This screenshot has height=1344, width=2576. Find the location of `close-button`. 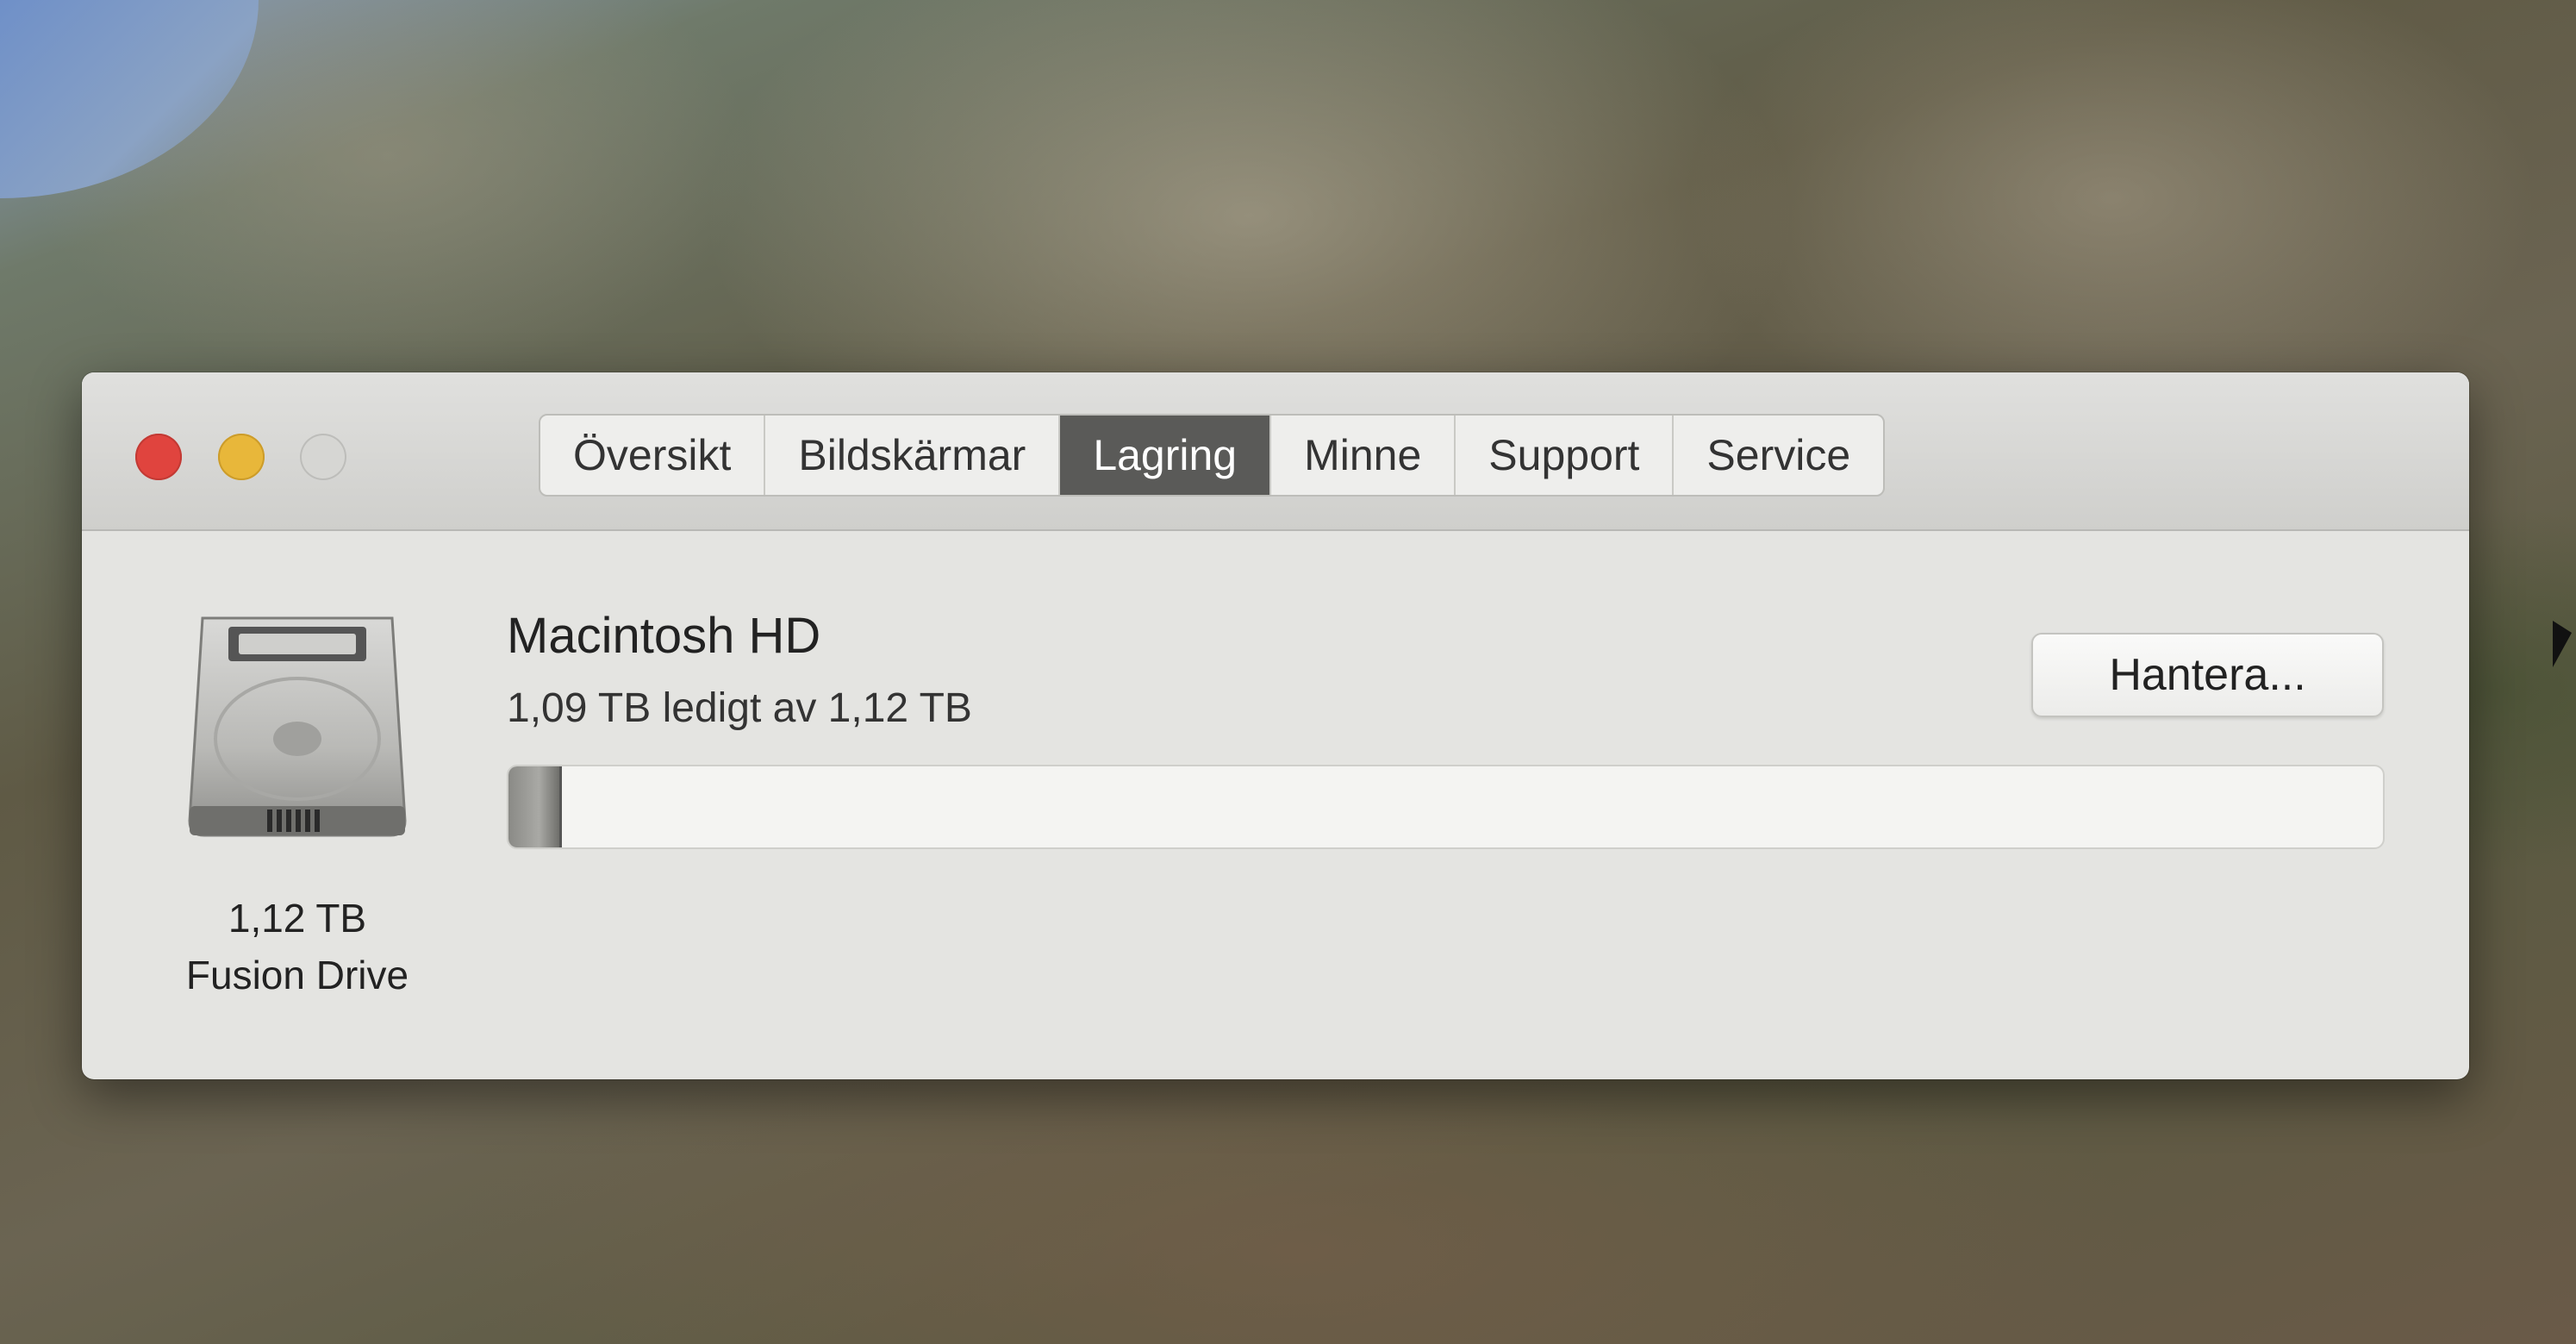

close-button is located at coordinates (158, 457).